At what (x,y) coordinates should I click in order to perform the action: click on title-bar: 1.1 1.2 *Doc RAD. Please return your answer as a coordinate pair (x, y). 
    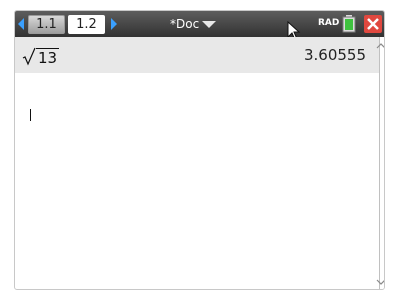
    Looking at the image, I should click on (199, 26).